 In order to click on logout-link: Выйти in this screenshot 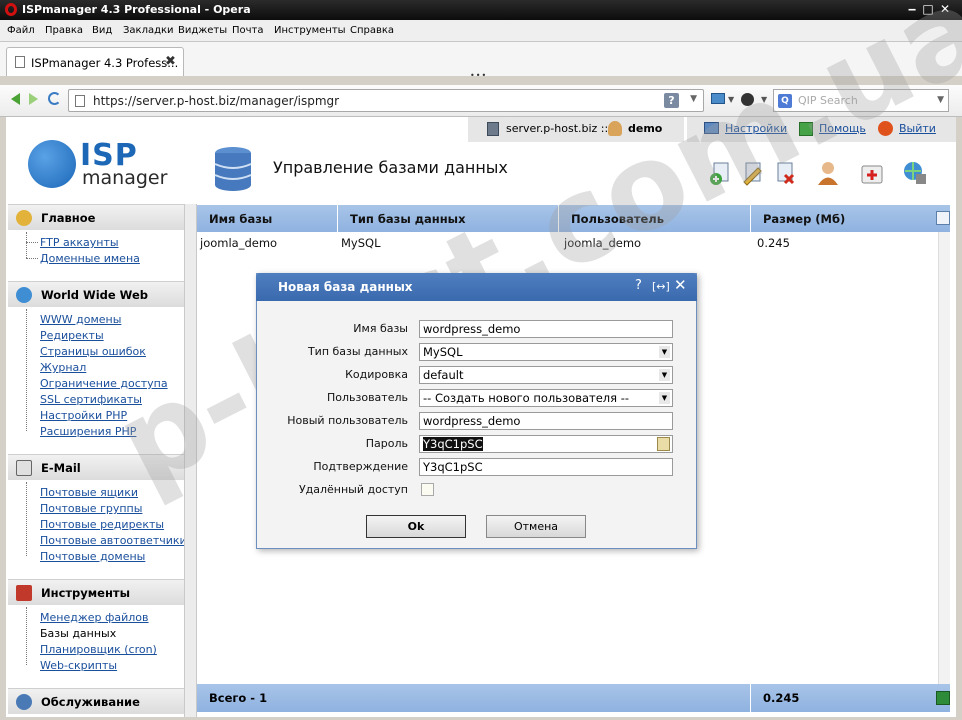, I will do `click(917, 128)`.